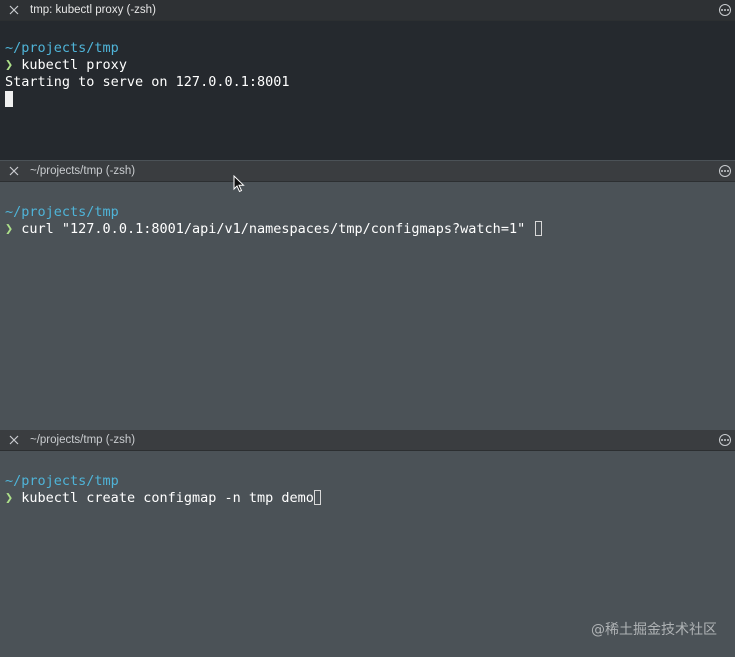 The width and height of the screenshot is (735, 657). I want to click on command-text: kubectl create configmap -n tmp demo, so click(167, 498).